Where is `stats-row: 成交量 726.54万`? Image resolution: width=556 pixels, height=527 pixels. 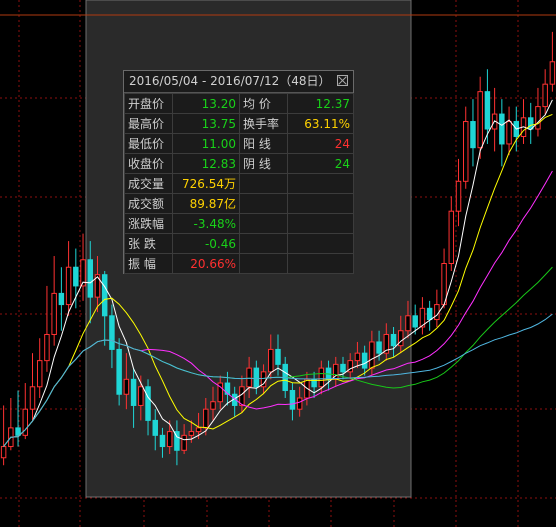 stats-row: 成交量 726.54万 is located at coordinates (239, 183).